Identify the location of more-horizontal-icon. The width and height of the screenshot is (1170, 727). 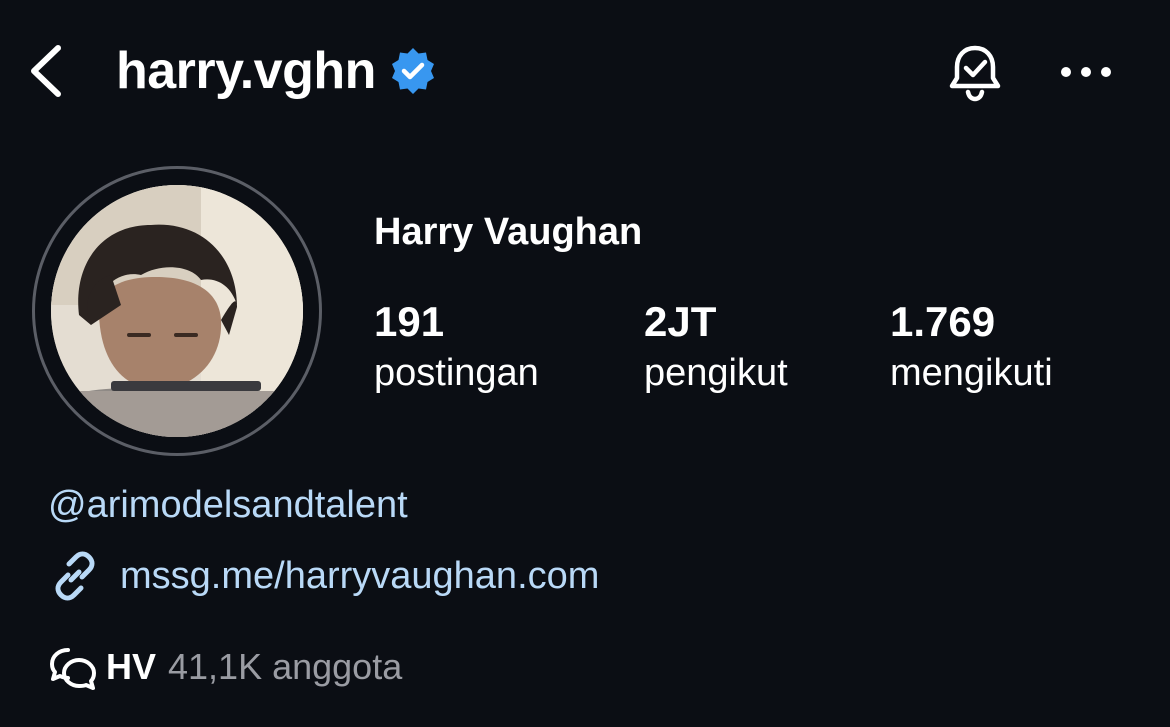
(1086, 72).